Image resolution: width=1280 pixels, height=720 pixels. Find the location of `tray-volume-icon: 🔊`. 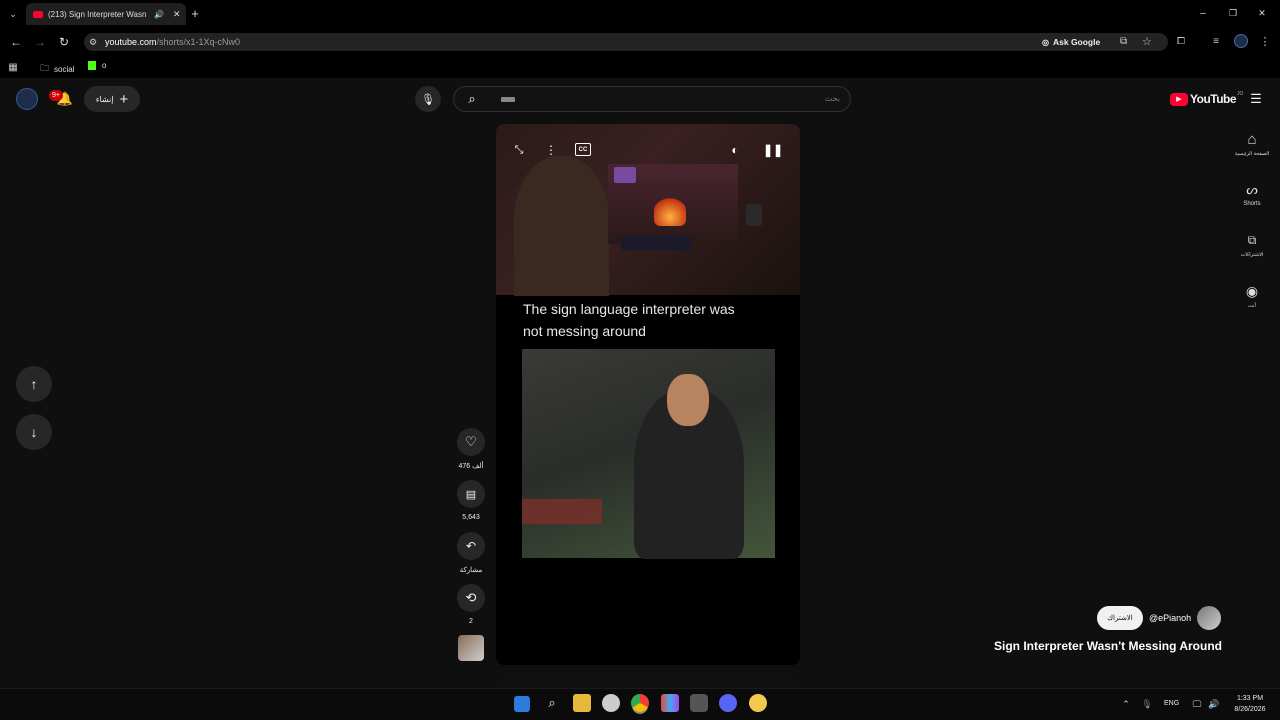

tray-volume-icon: 🔊 is located at coordinates (1214, 704).